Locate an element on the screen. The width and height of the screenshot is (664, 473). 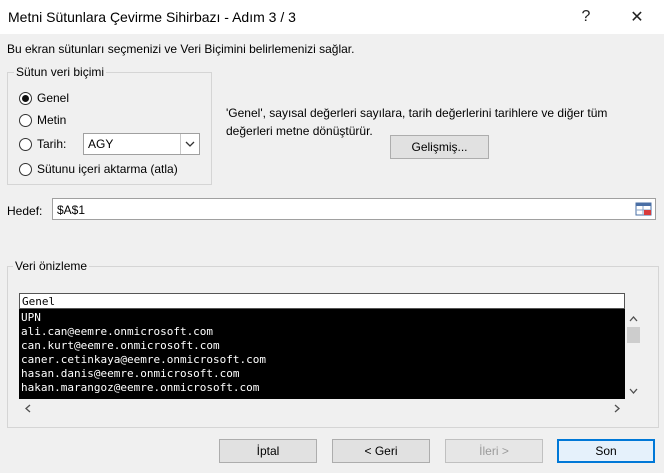
radio-general-label: Genel is located at coordinates (53, 98).